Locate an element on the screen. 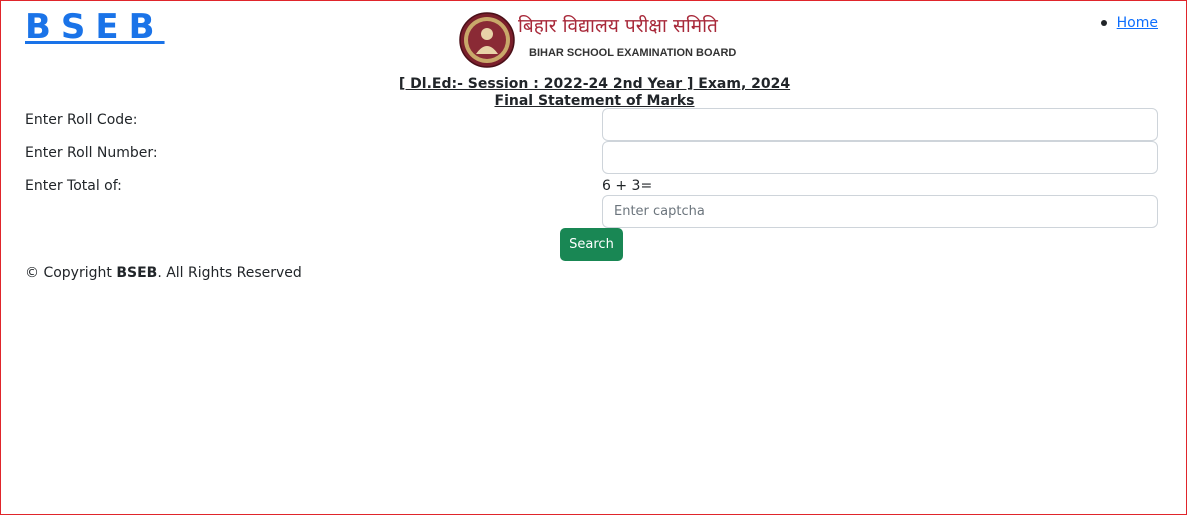  footer-copyright: © Copyright BSEB. All Rights Reserved is located at coordinates (163, 273).